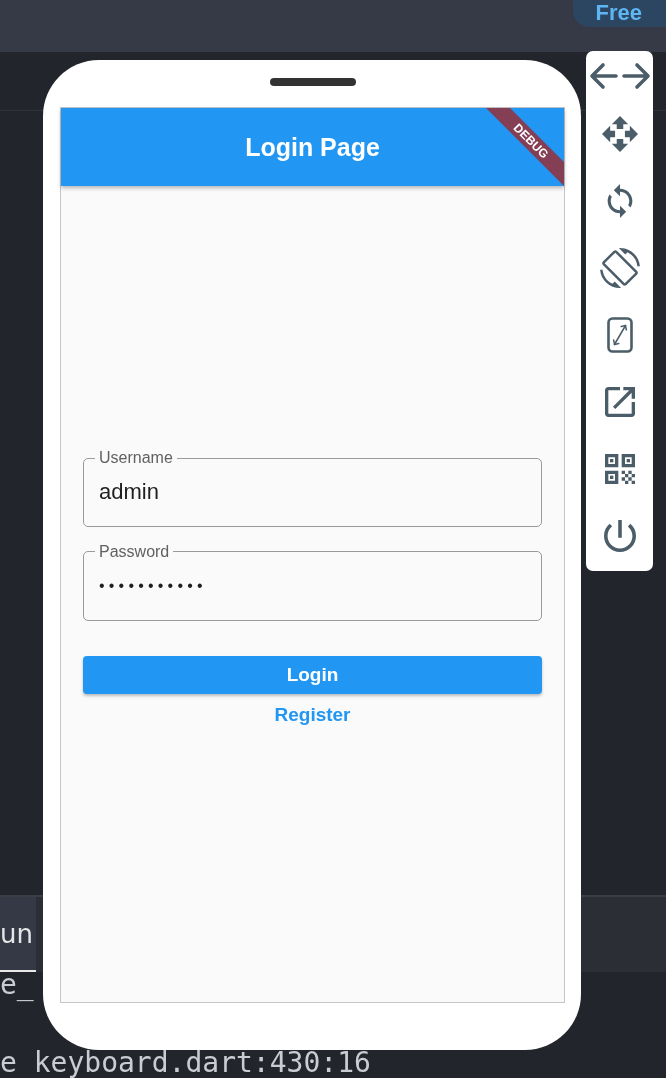 The image size is (666, 1078). What do you see at coordinates (136, 458) in the screenshot?
I see `field-label: Username` at bounding box center [136, 458].